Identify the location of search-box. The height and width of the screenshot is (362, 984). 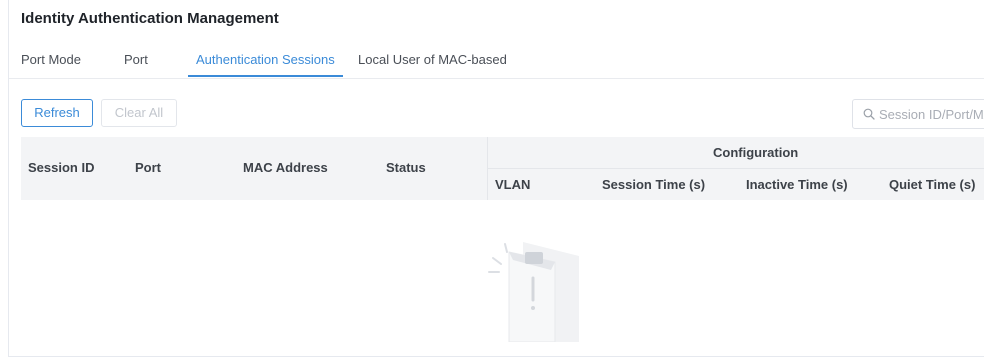
(918, 114).